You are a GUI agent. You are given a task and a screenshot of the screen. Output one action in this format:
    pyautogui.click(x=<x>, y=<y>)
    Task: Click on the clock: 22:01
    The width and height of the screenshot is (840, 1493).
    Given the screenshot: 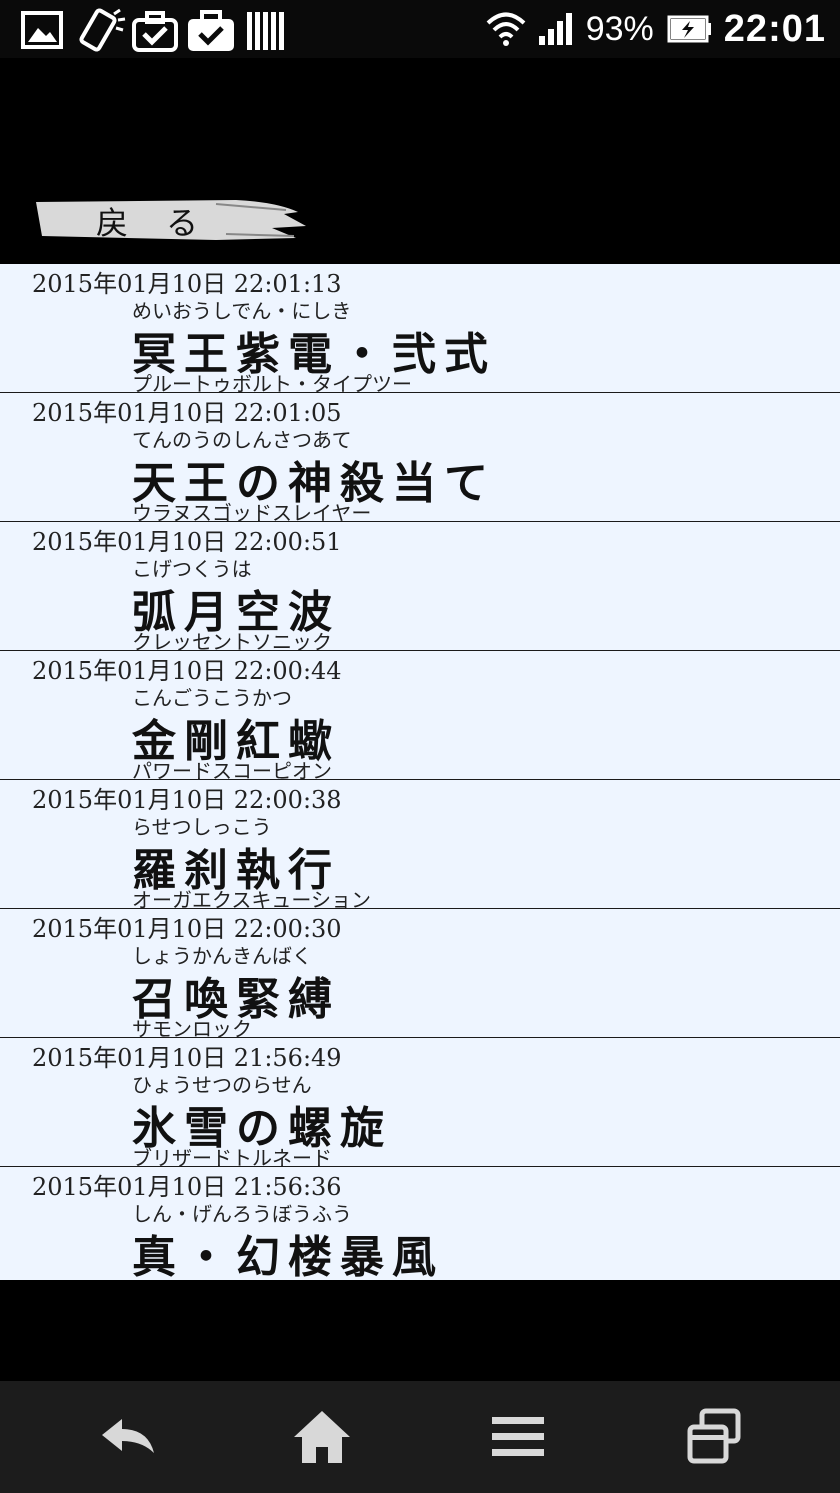 What is the action you would take?
    pyautogui.click(x=774, y=28)
    